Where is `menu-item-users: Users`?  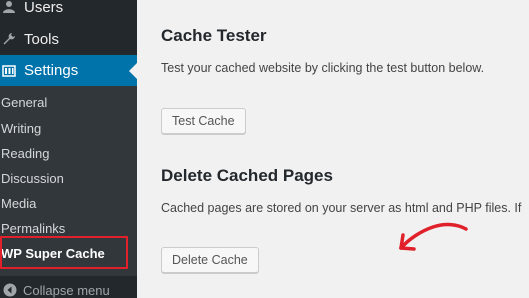 menu-item-users: Users is located at coordinates (68, 10).